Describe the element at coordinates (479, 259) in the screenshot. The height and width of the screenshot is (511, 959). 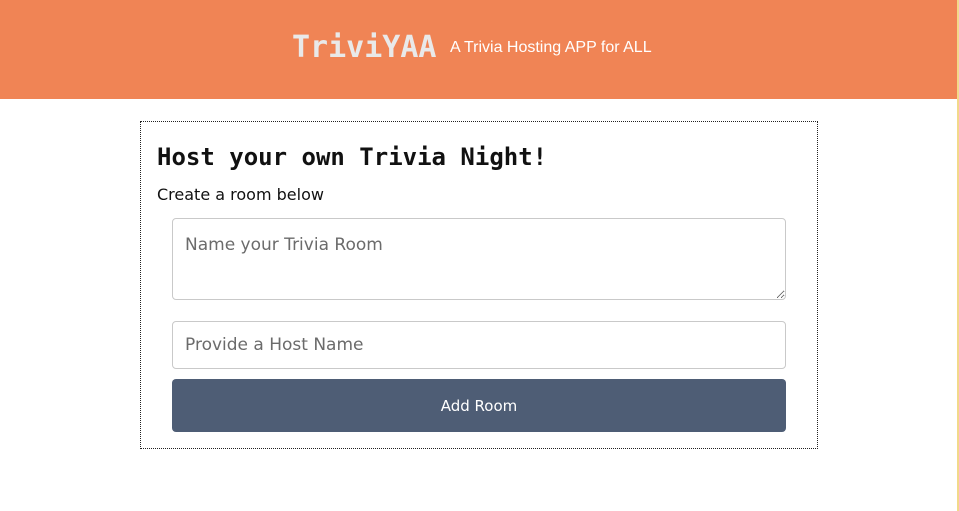
I see `room-name-textarea` at that location.